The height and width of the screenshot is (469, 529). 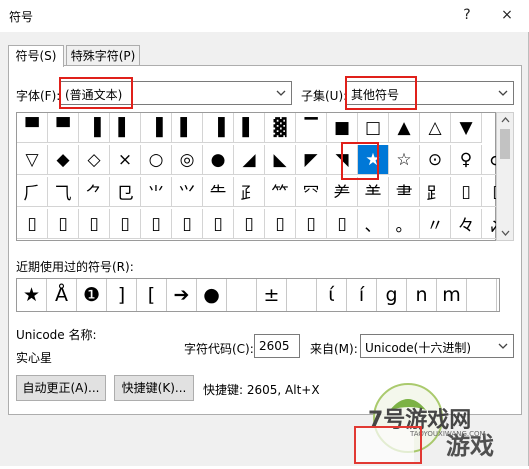 What do you see at coordinates (435, 128) in the screenshot?
I see `symbol-cell: △` at bounding box center [435, 128].